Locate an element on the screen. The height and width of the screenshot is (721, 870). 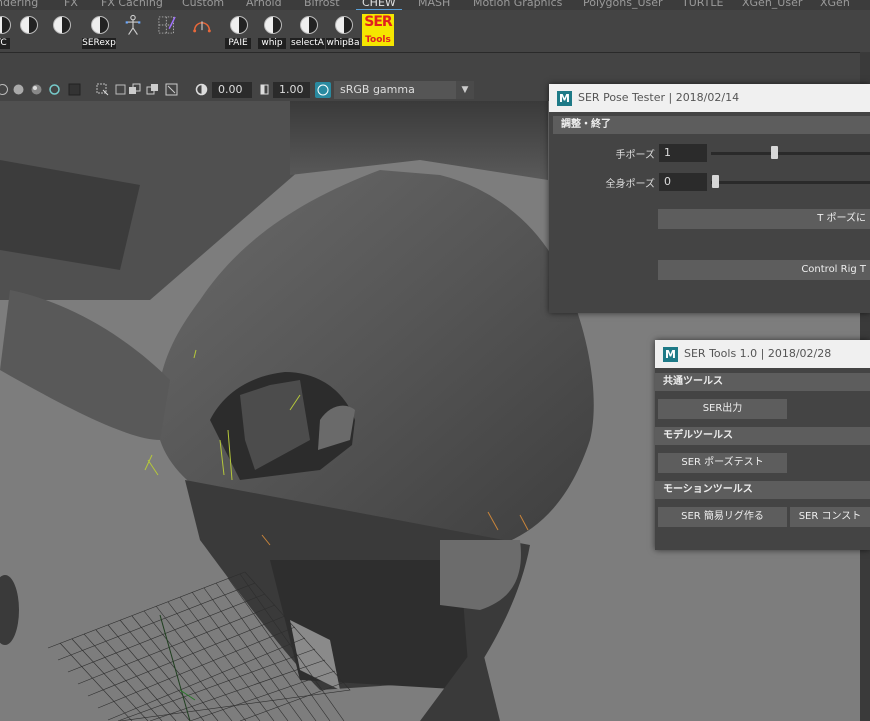
rig-figure-icon is located at coordinates (133, 24).